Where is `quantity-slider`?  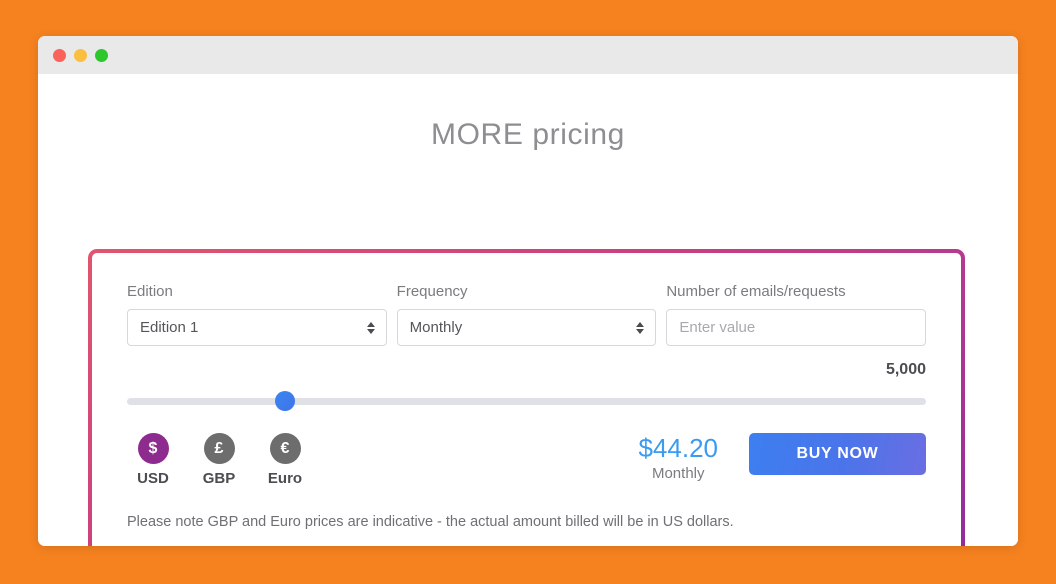 quantity-slider is located at coordinates (526, 401).